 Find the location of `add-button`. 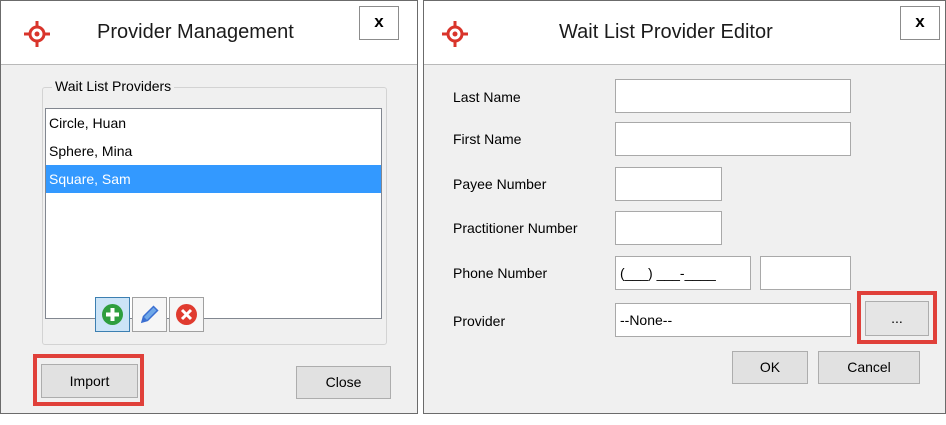

add-button is located at coordinates (112, 314).